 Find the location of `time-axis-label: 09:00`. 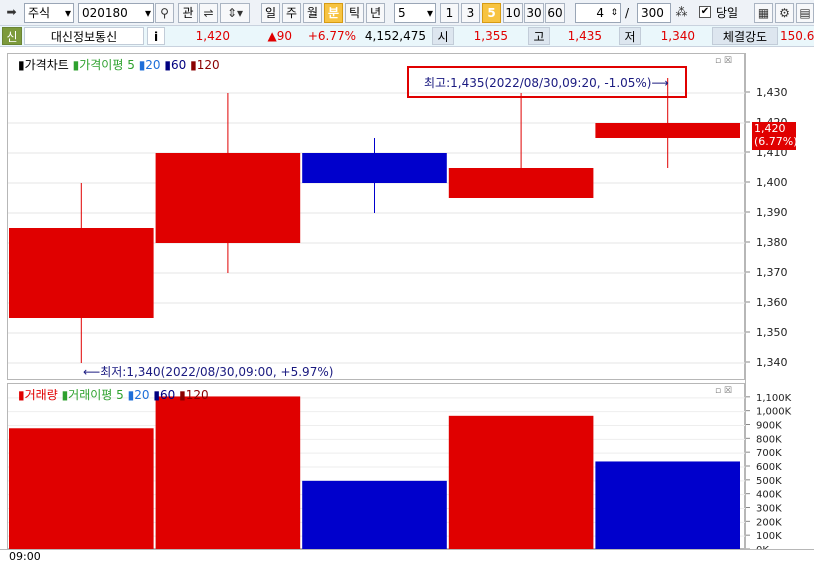

time-axis-label: 09:00 is located at coordinates (25, 556).